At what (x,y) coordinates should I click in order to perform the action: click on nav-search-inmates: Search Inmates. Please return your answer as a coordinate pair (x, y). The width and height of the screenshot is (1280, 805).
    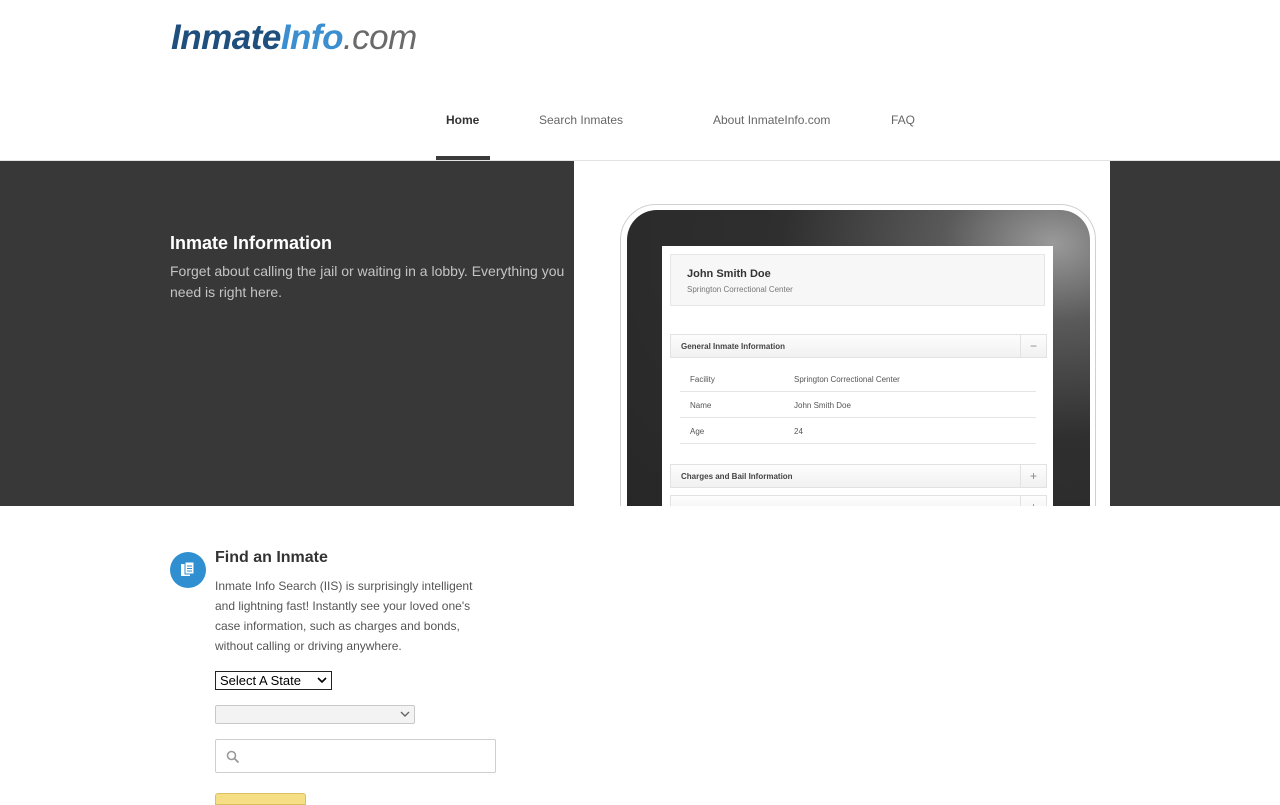
    Looking at the image, I should click on (581, 120).